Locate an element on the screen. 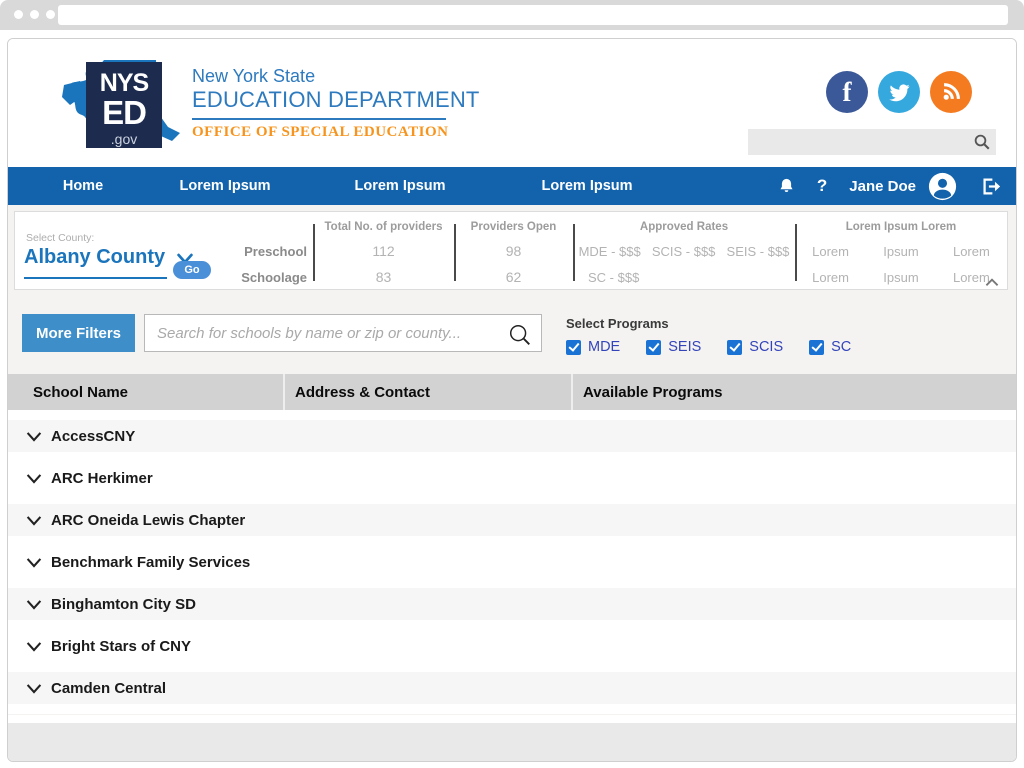 The height and width of the screenshot is (768, 1024). stat-row-labels: Preschool Schoolage is located at coordinates (275, 250).